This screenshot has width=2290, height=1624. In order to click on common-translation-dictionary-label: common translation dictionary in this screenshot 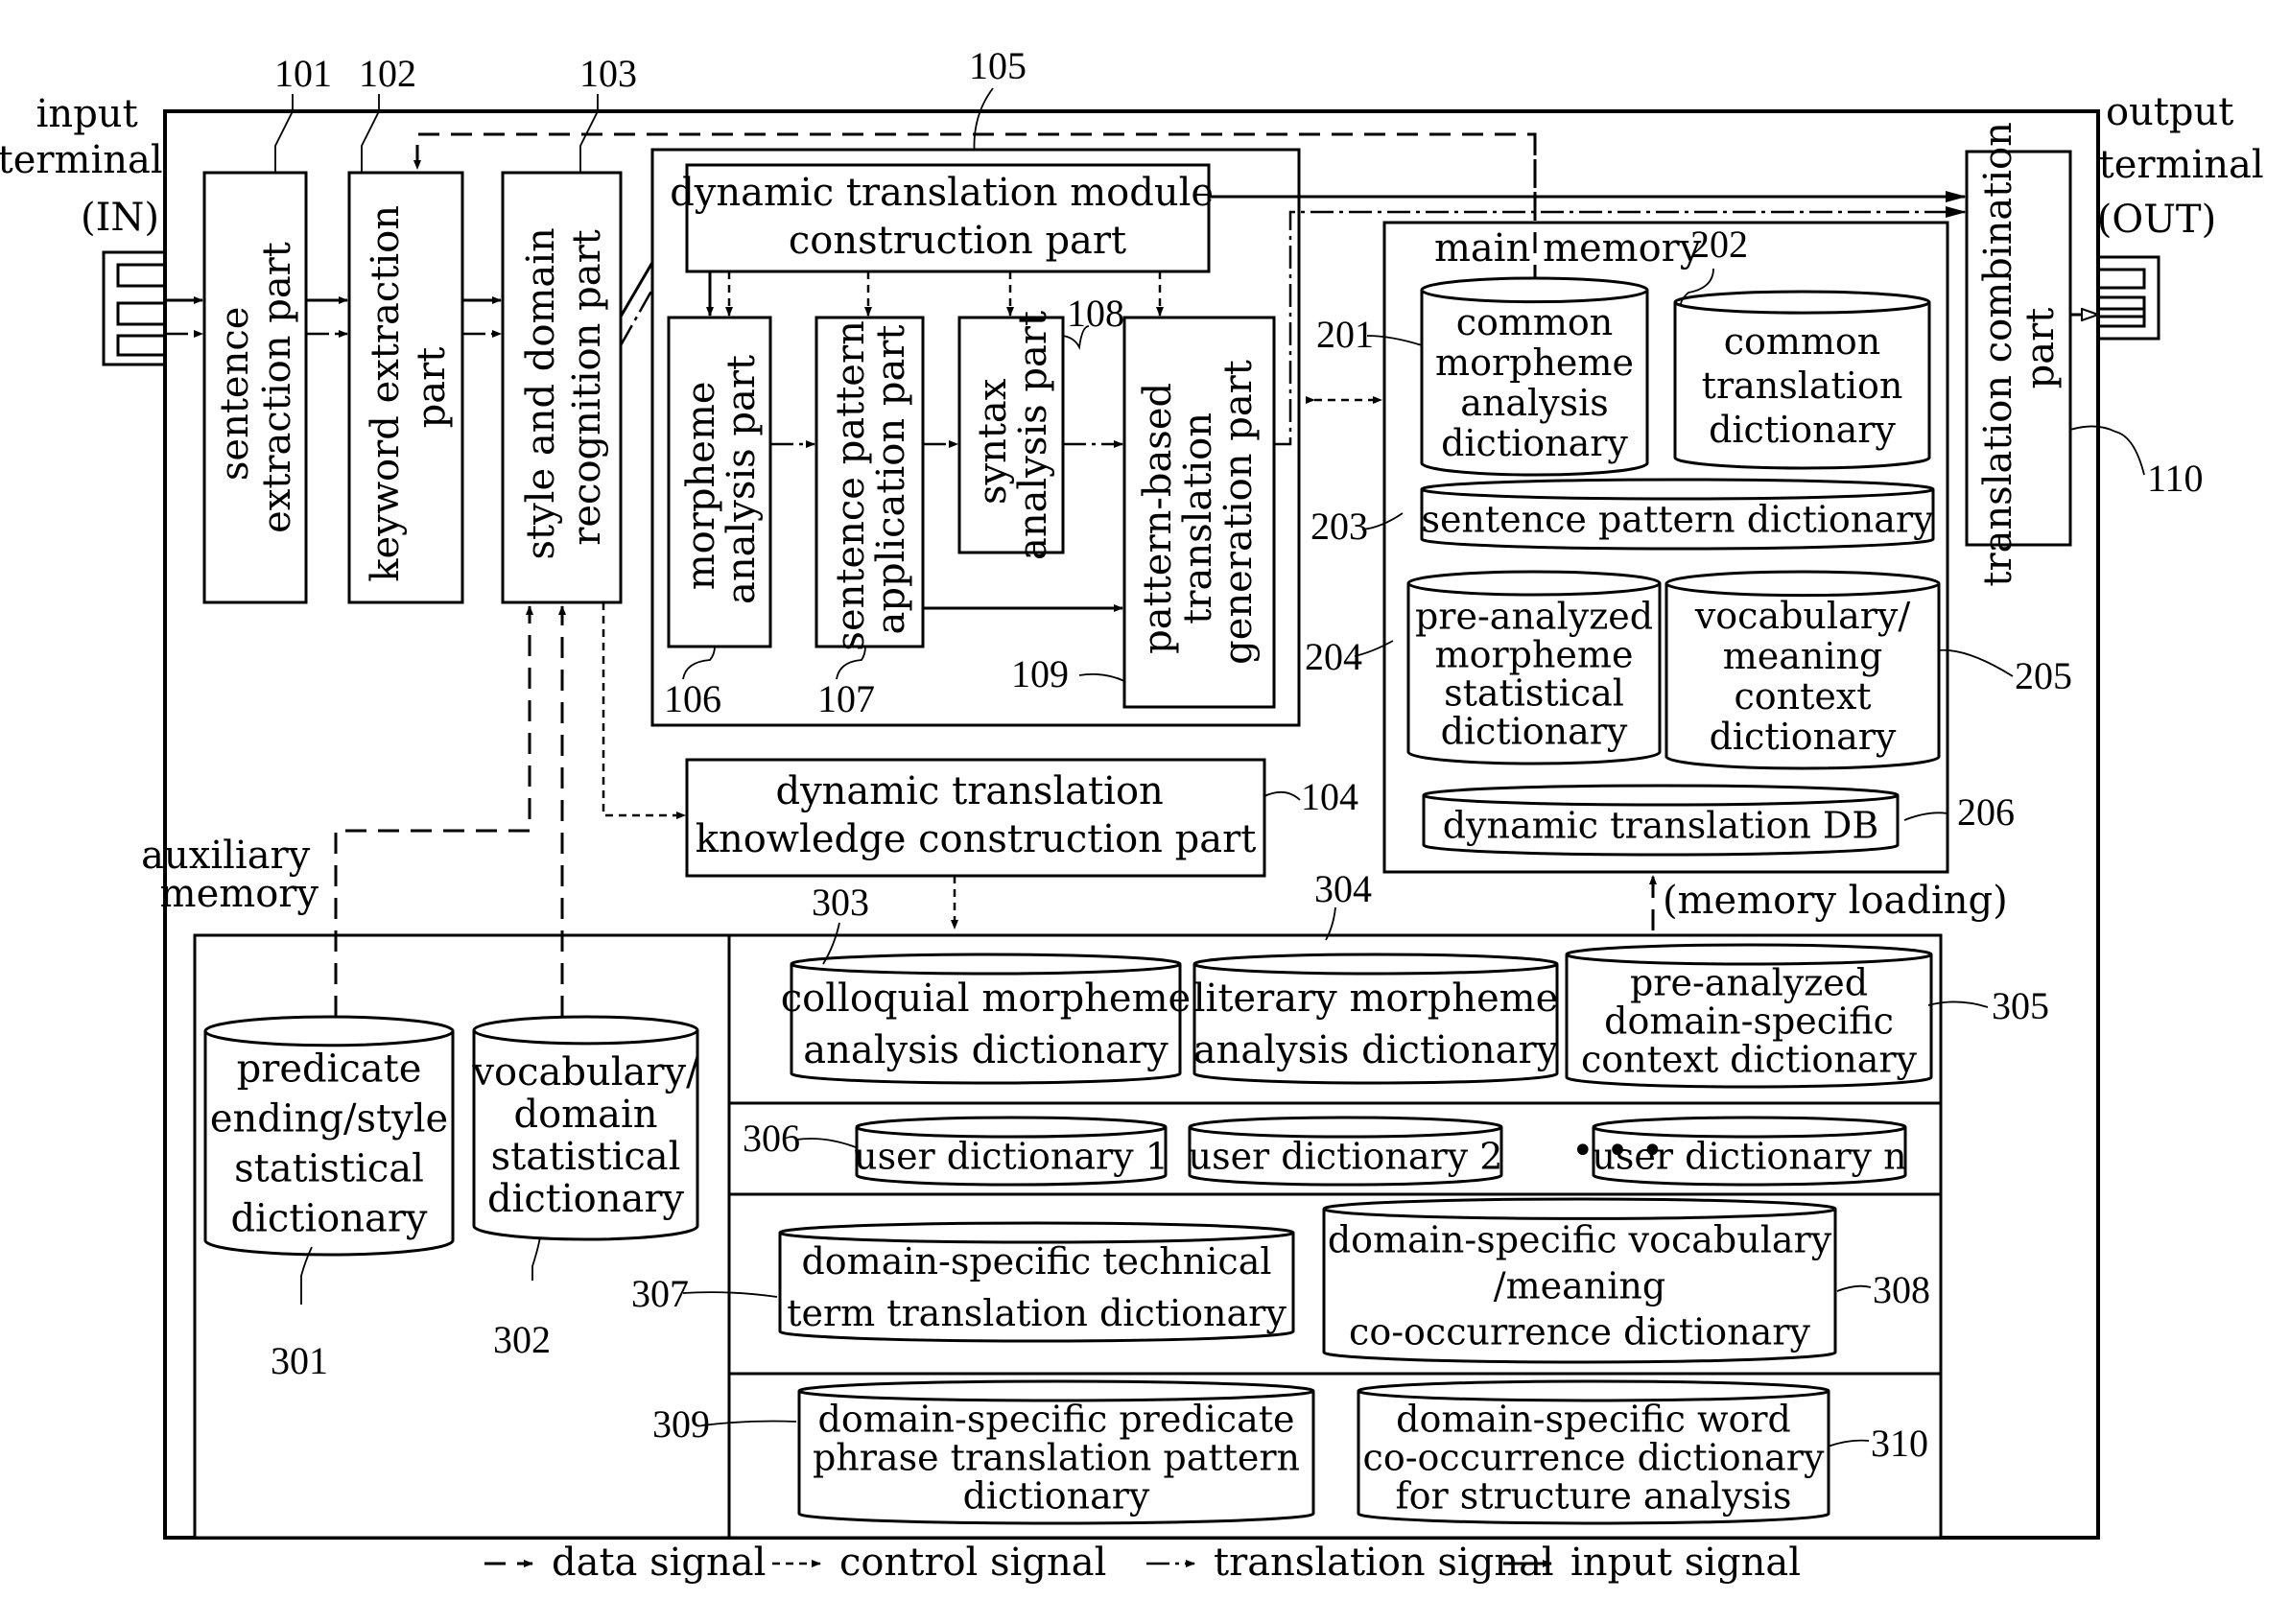, I will do `click(1802, 385)`.